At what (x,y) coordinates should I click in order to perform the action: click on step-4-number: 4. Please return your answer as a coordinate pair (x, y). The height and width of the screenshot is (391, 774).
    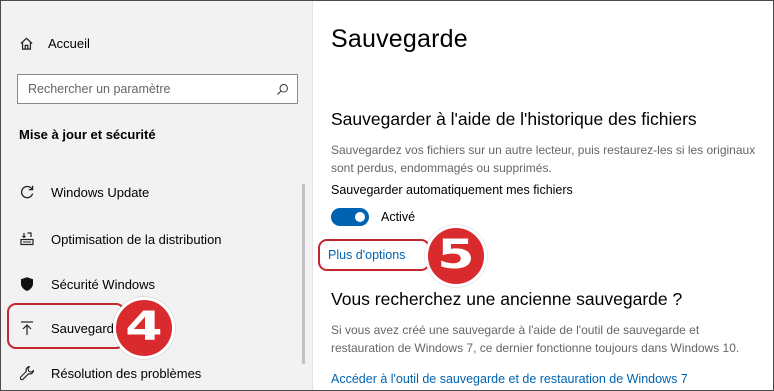
    Looking at the image, I should click on (144, 327).